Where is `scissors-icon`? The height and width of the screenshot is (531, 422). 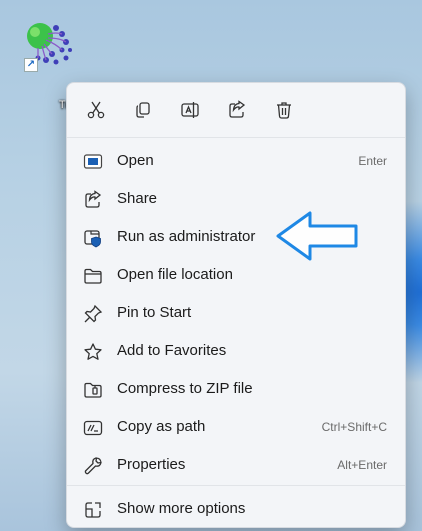
scissors-icon is located at coordinates (96, 110).